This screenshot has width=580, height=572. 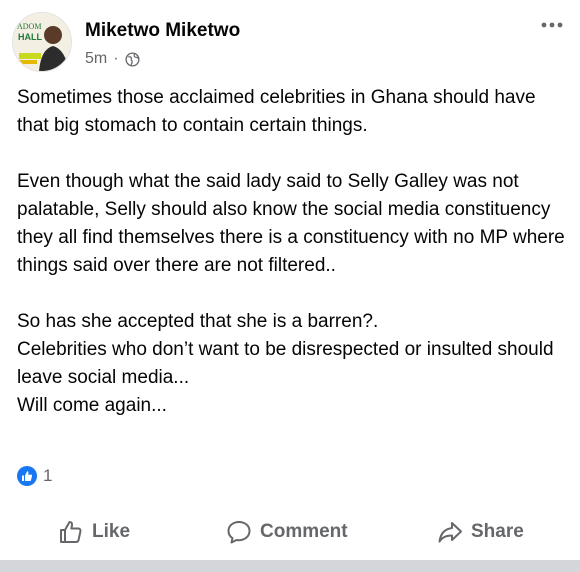 I want to click on avatar: ADOM HALL, so click(x=42, y=42).